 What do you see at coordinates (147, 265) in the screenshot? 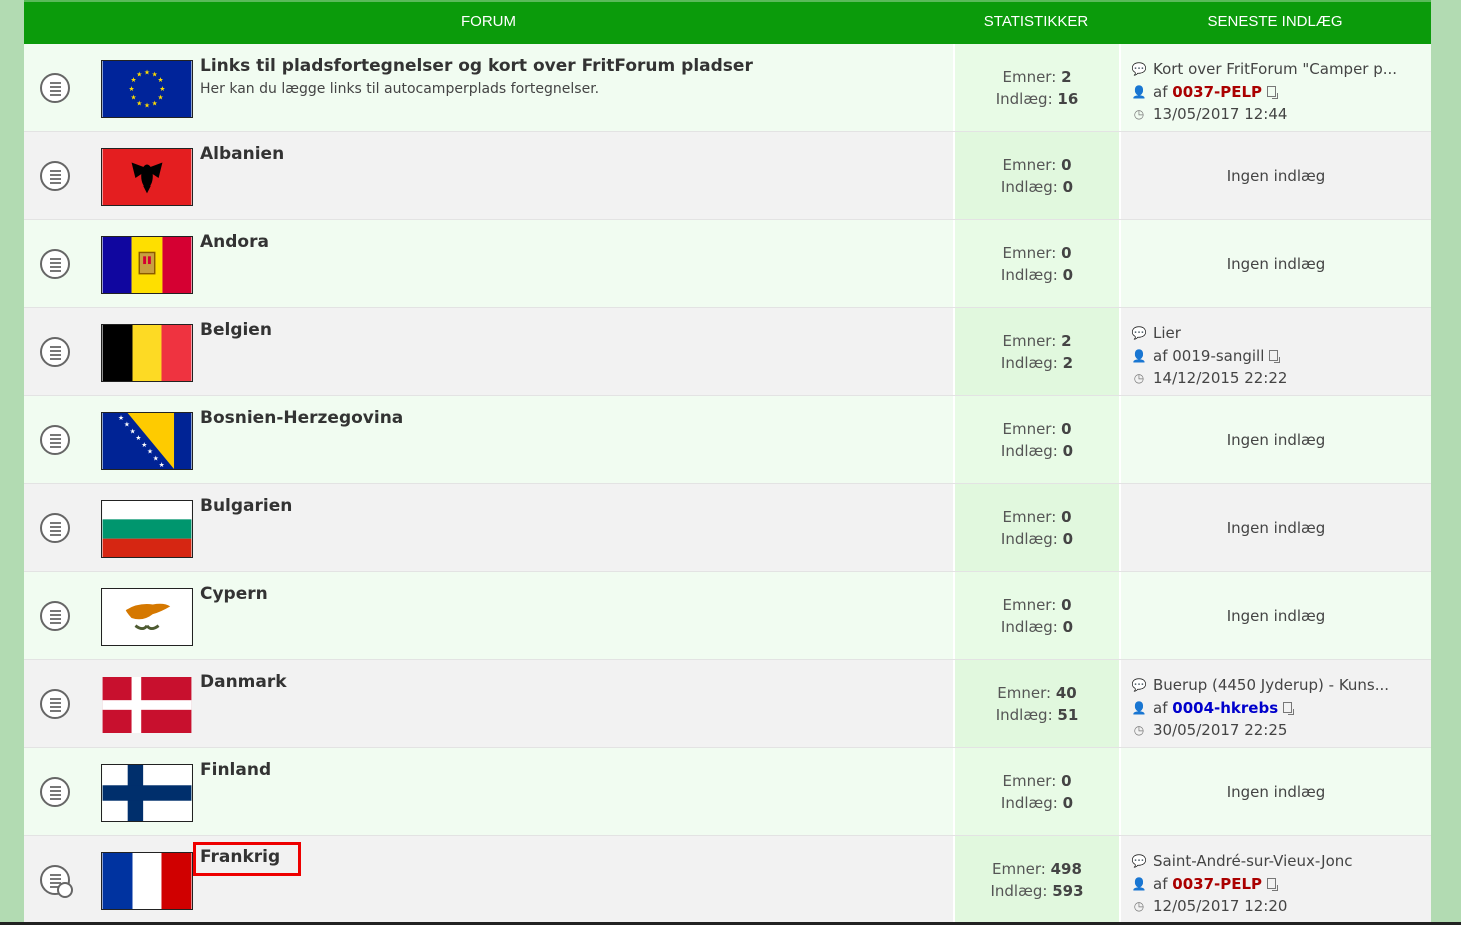
I see `andorra-flag-icon` at bounding box center [147, 265].